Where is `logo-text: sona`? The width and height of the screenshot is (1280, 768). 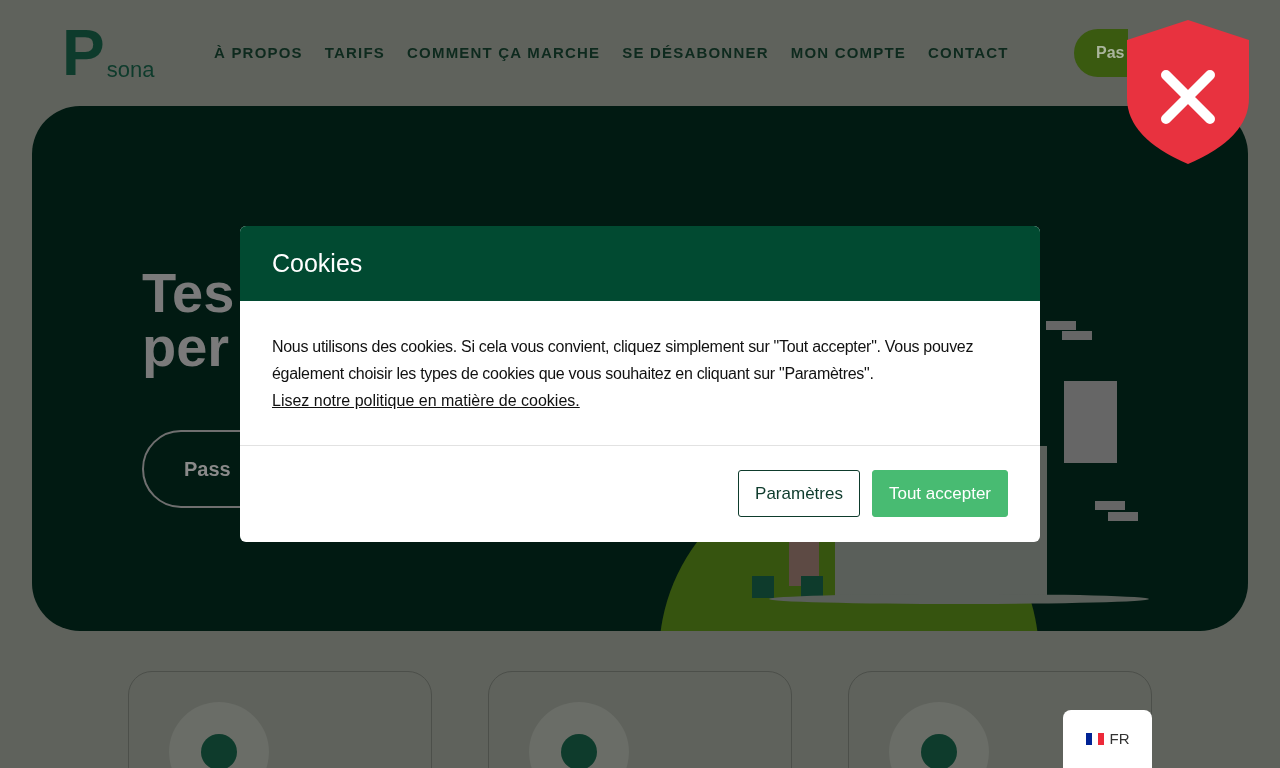 logo-text: sona is located at coordinates (130, 70).